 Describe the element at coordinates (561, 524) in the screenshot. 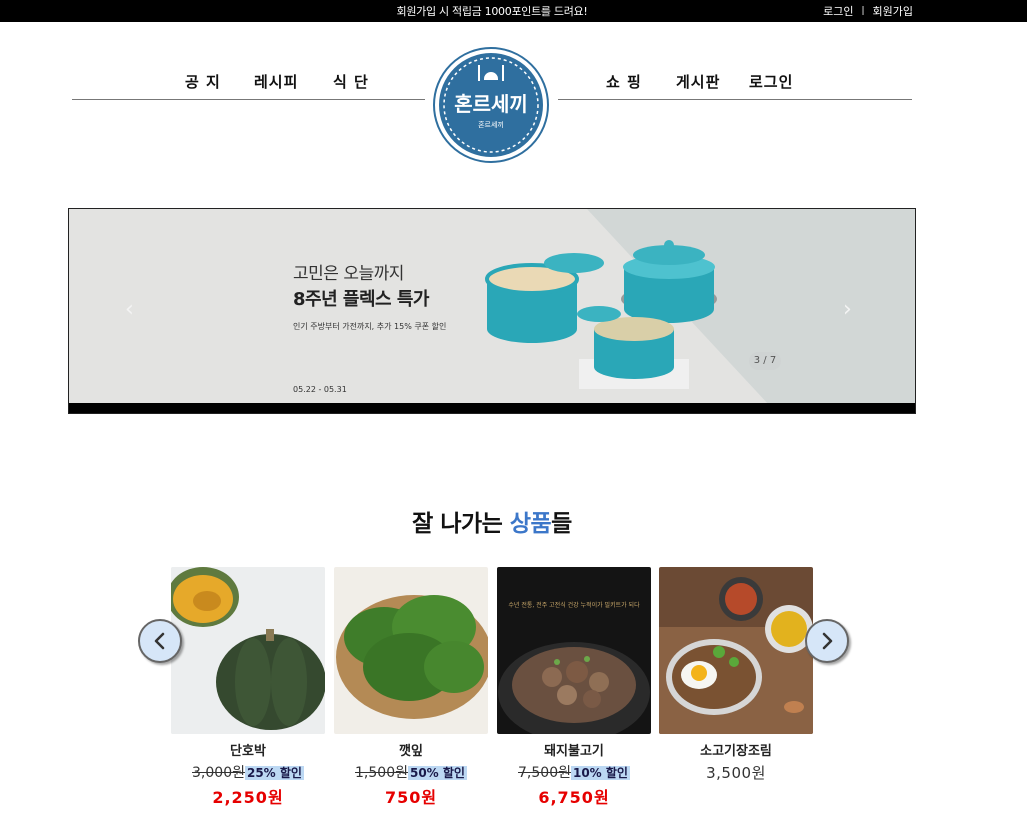

I see `section-title-end: 들` at that location.